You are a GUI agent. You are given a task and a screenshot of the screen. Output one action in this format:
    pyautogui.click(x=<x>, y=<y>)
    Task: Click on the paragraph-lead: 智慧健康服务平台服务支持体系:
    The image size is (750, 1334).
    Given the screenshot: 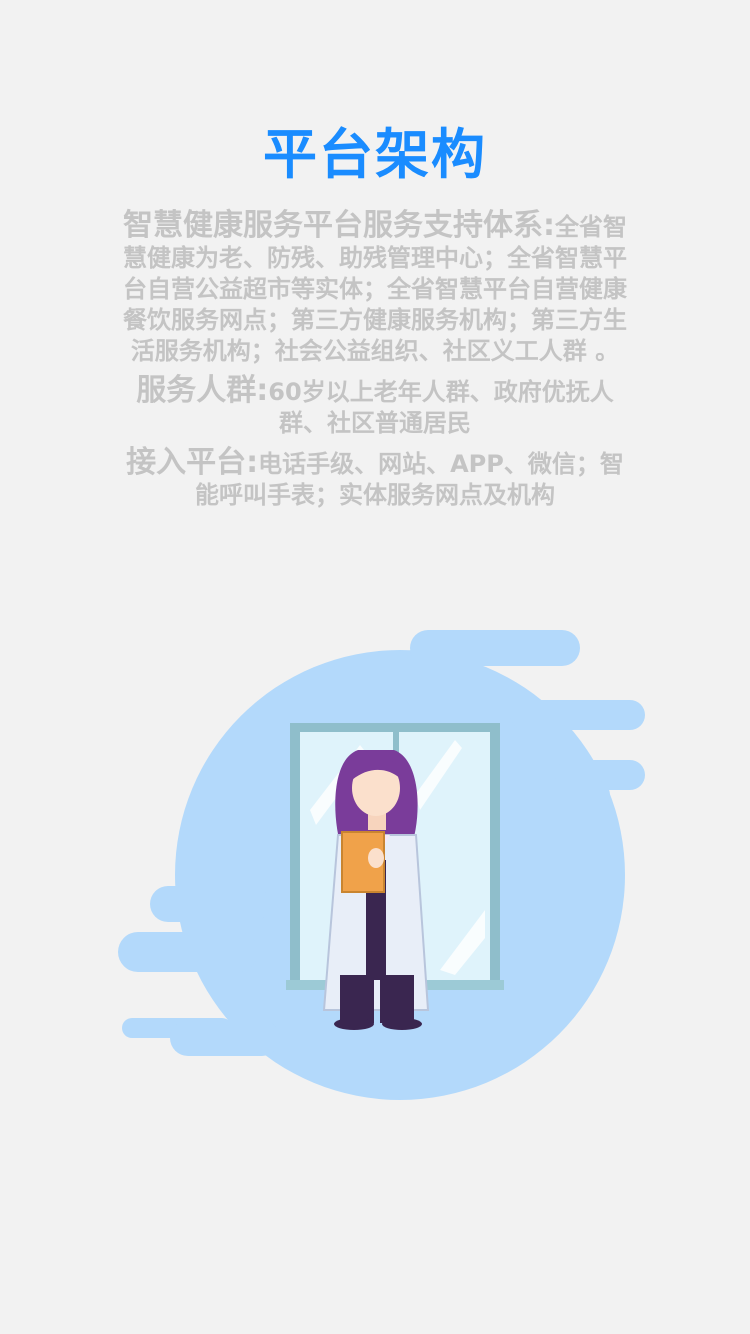 What is the action you would take?
    pyautogui.click(x=339, y=225)
    